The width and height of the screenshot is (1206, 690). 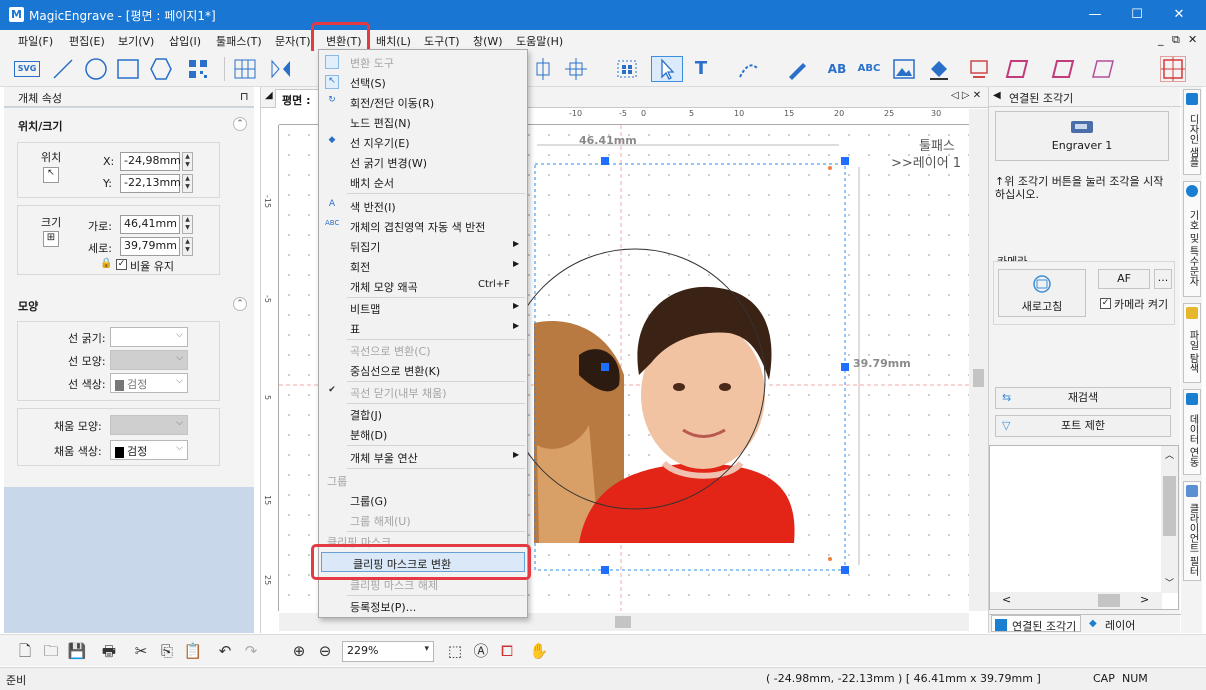 What do you see at coordinates (1192, 39) in the screenshot?
I see `mdi-close-button: ✕` at bounding box center [1192, 39].